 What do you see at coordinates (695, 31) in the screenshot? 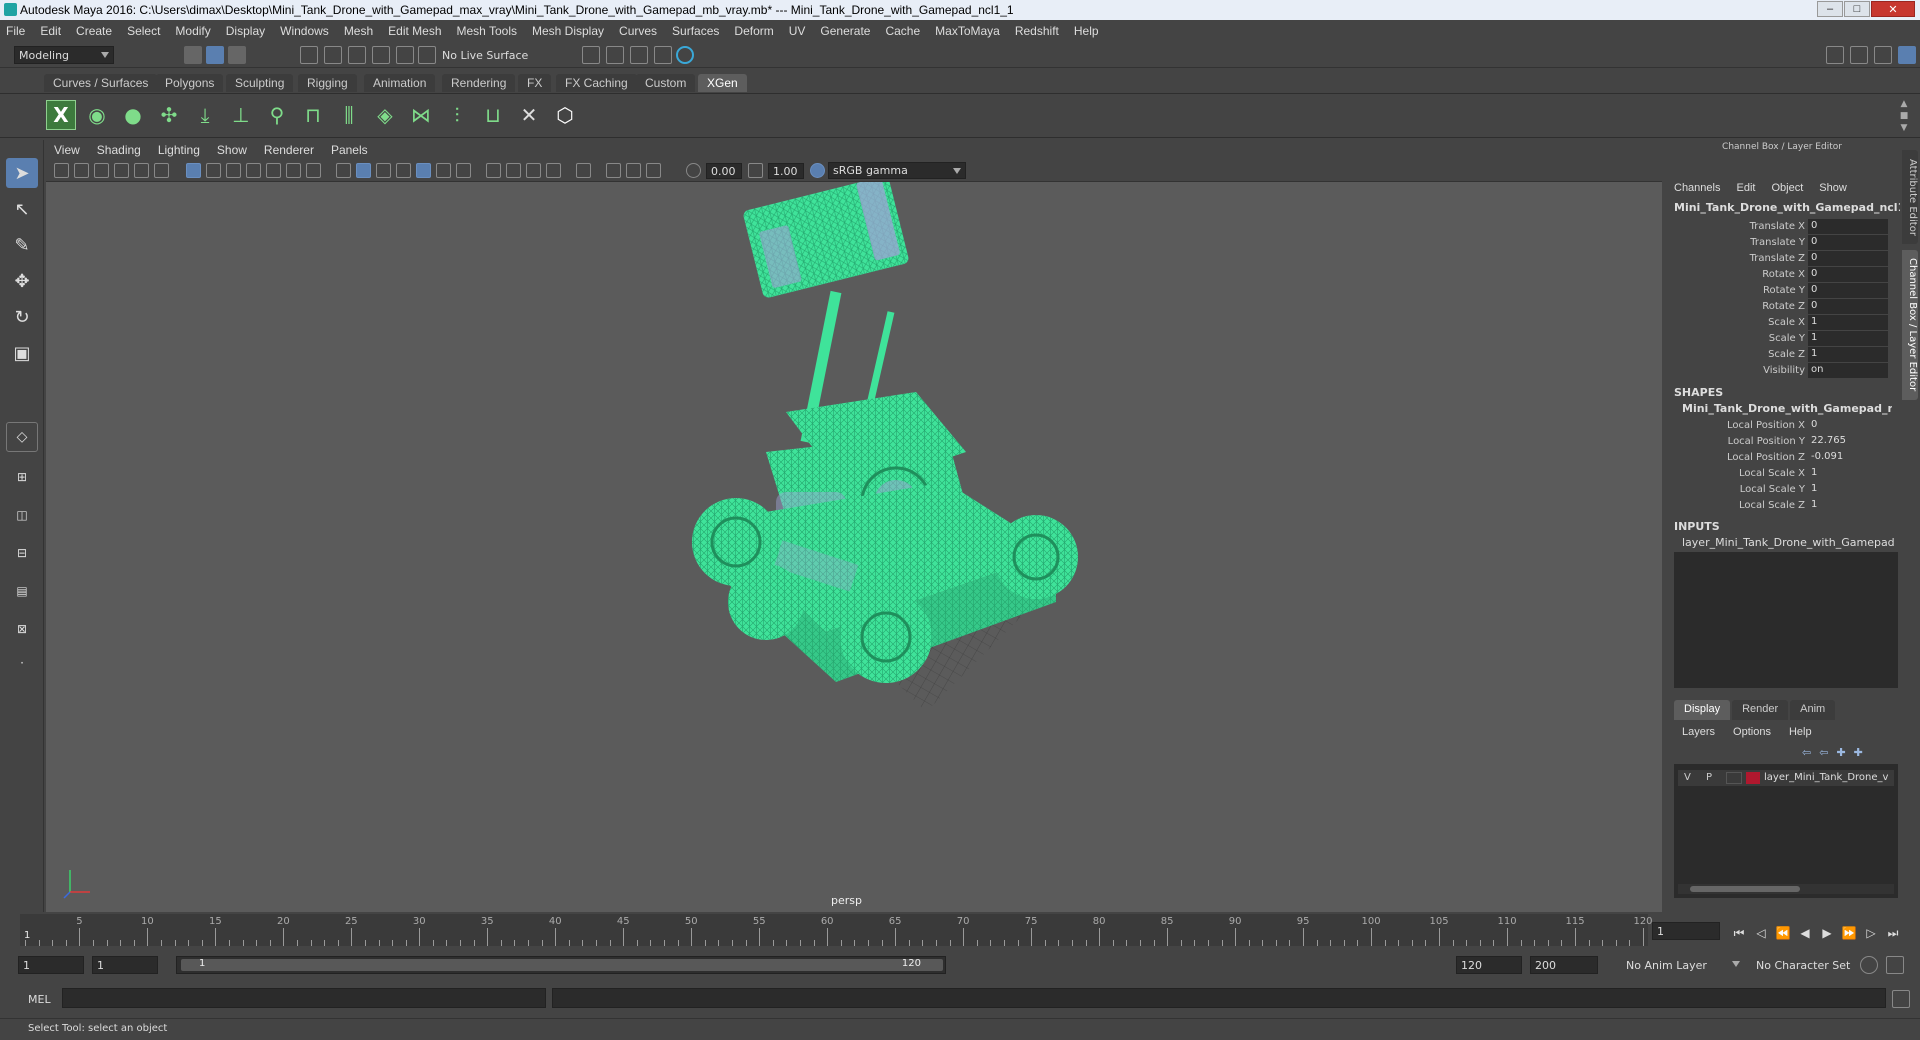
I see `menu-surfaces: Surfaces` at bounding box center [695, 31].